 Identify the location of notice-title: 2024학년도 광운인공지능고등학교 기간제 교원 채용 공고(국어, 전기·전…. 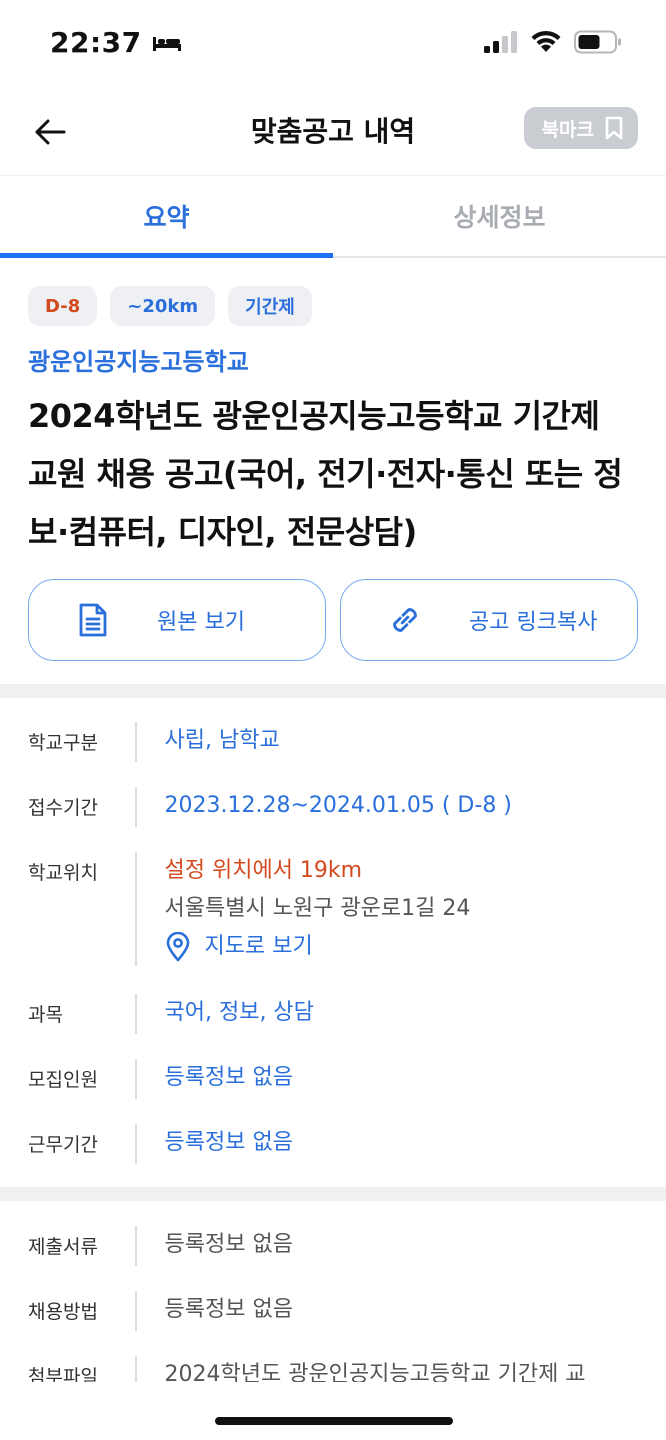
(325, 474).